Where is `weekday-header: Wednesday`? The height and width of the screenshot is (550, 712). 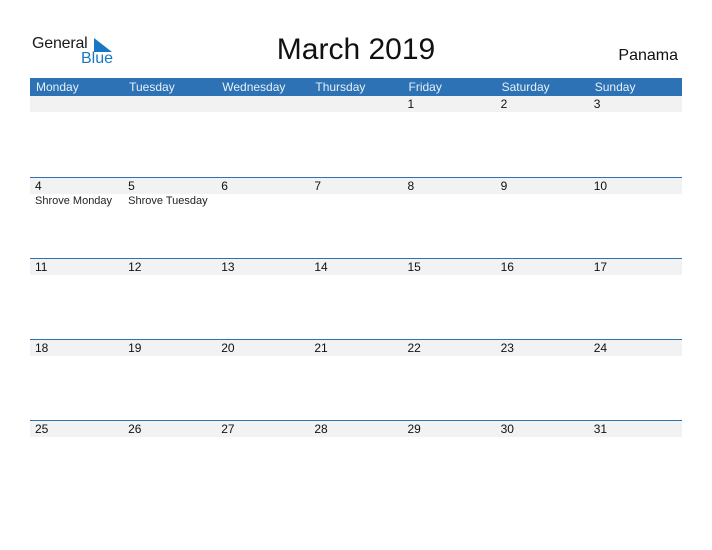 weekday-header: Wednesday is located at coordinates (254, 87).